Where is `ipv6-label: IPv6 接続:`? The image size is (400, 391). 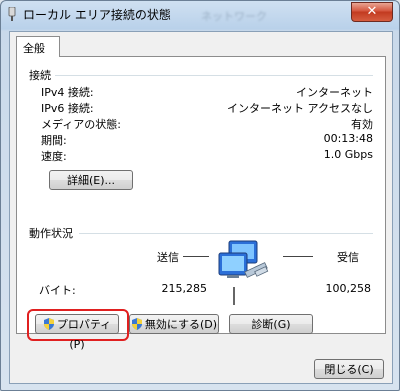 ipv6-label: IPv6 接続: is located at coordinates (67, 108).